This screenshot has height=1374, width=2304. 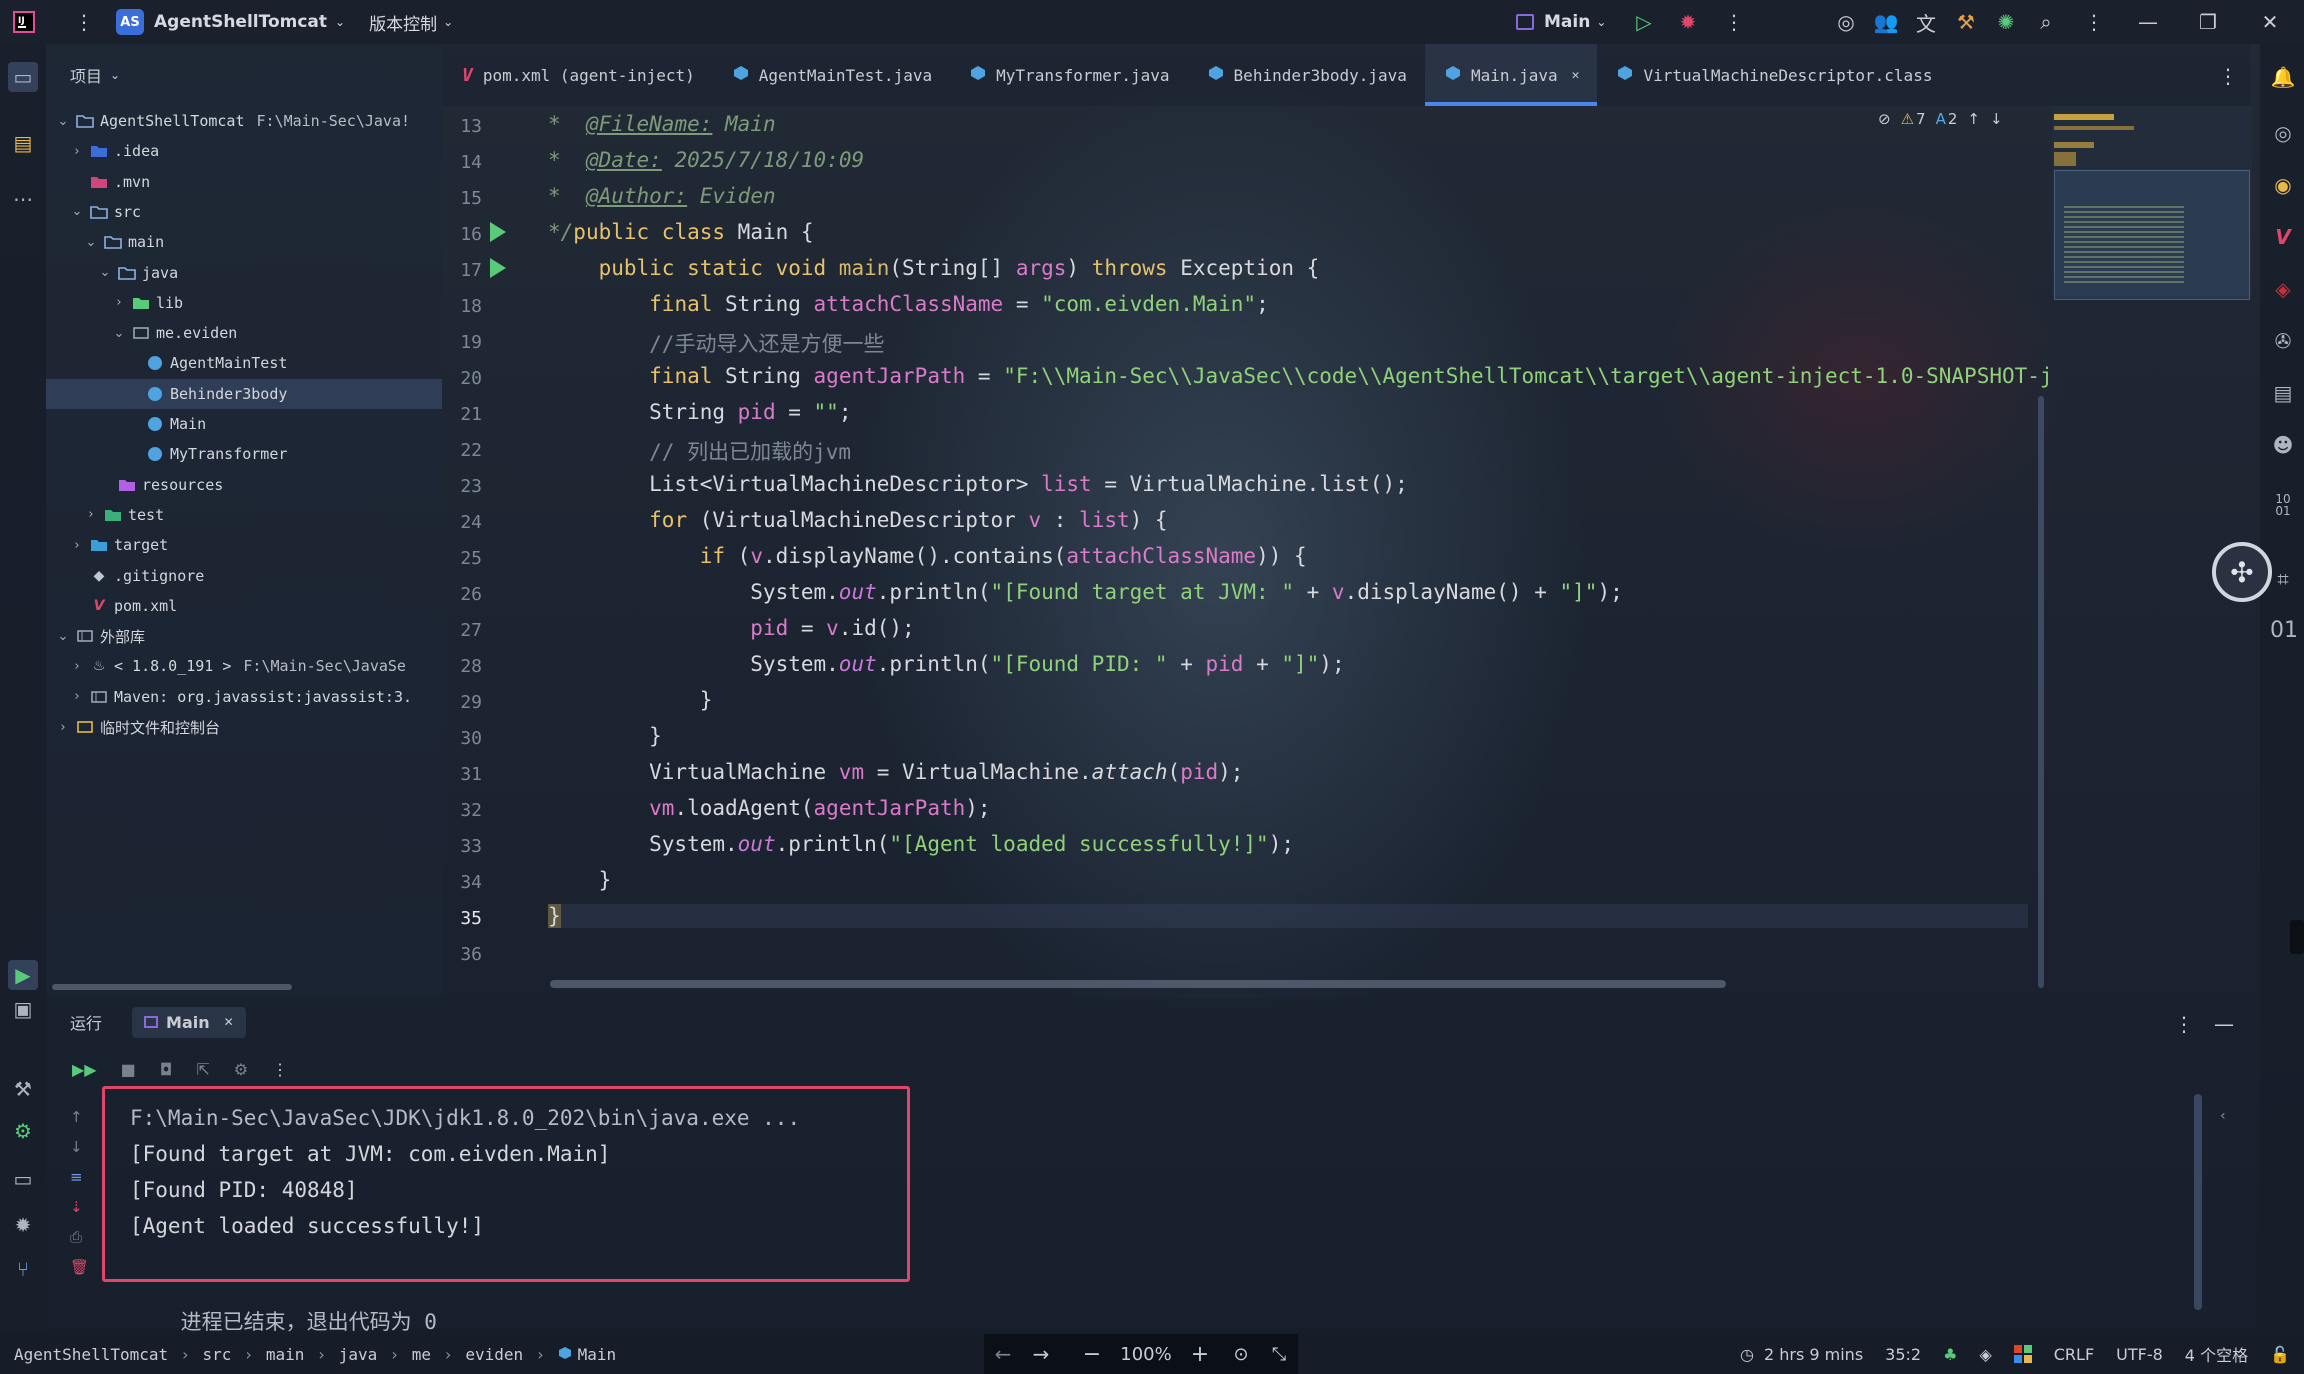 I want to click on more-icon: ⋮, so click(x=280, y=1069).